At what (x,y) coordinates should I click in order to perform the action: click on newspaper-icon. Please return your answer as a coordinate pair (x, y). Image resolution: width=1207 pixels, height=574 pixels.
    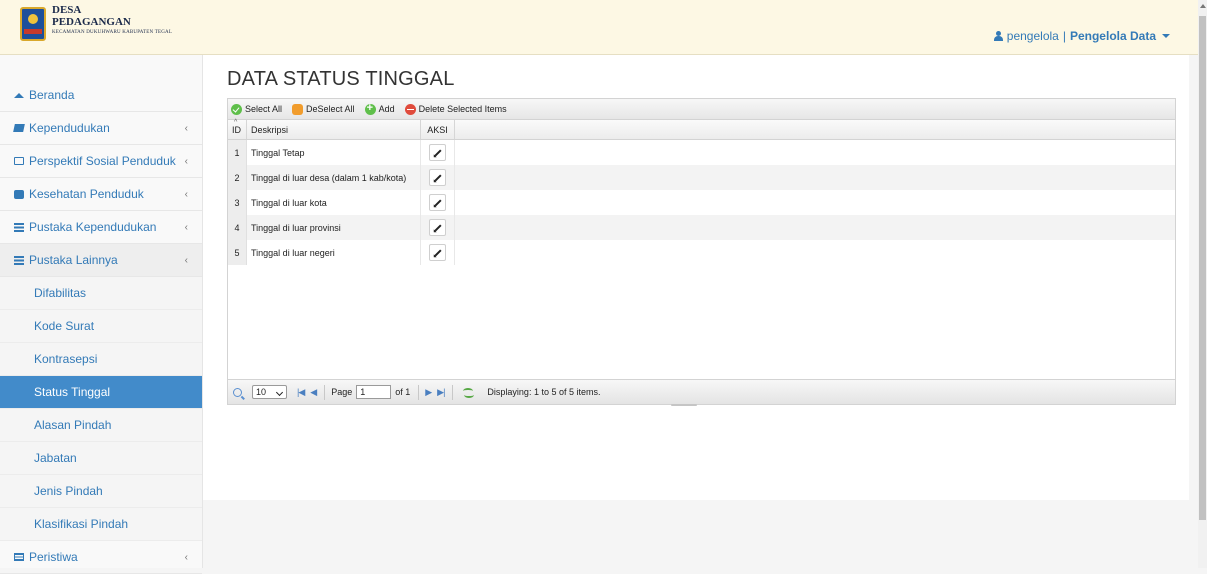
    Looking at the image, I should click on (19, 557).